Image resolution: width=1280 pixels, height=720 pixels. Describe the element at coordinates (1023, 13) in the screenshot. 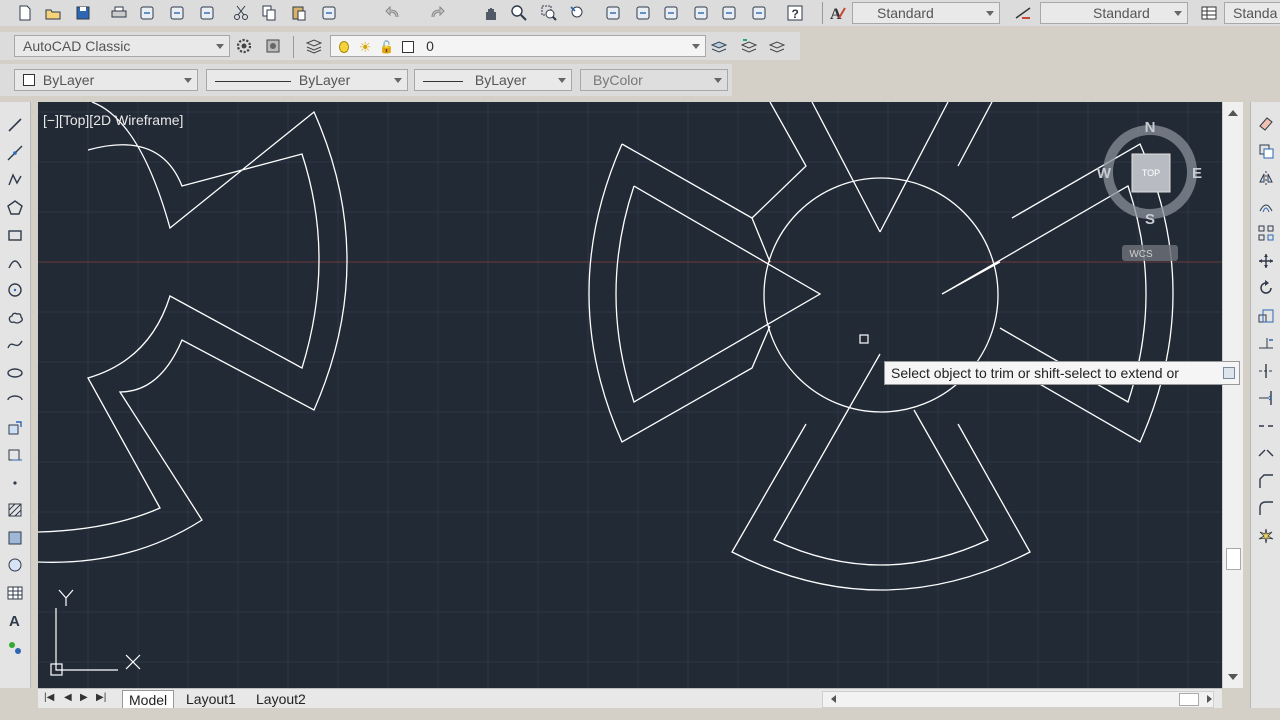

I see `dim-style-icon` at that location.